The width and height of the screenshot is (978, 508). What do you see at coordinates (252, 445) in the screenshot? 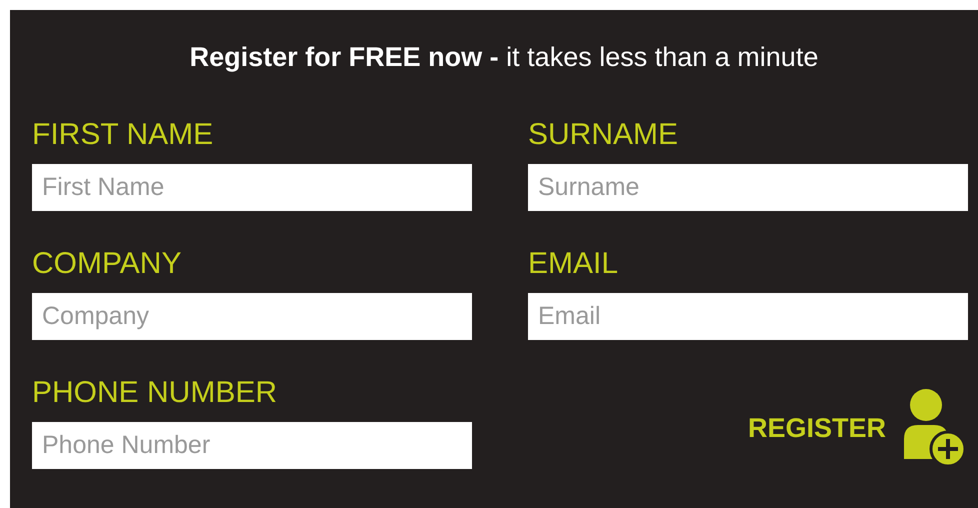
I see `input-field: Phone Number` at bounding box center [252, 445].